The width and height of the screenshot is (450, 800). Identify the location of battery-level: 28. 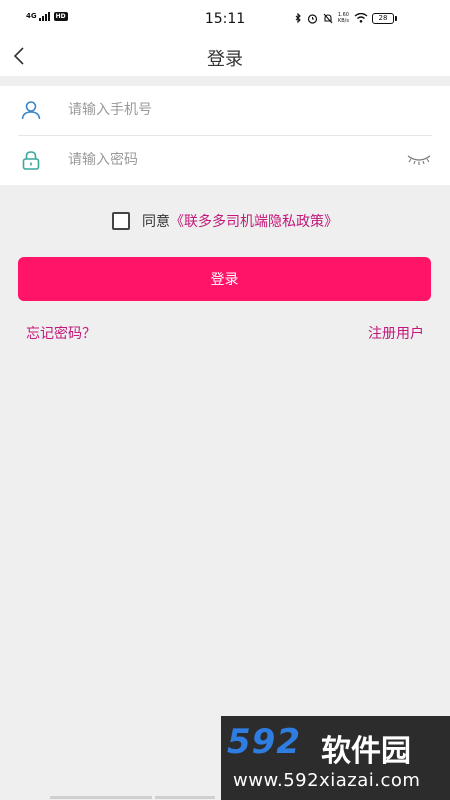
(383, 18).